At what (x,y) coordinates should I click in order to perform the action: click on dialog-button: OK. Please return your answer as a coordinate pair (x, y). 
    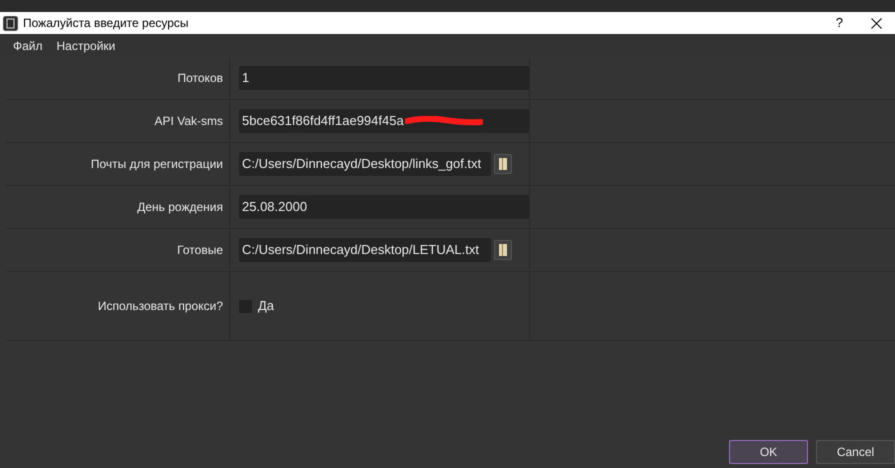
    Looking at the image, I should click on (768, 452).